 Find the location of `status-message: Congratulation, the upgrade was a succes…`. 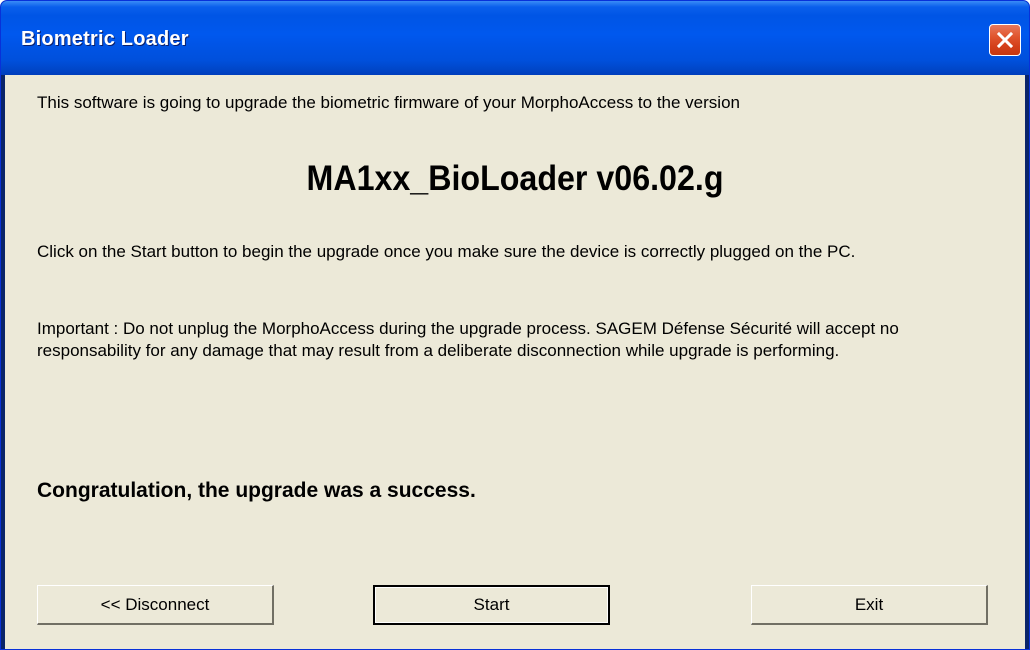

status-message: Congratulation, the upgrade was a succes… is located at coordinates (256, 490).